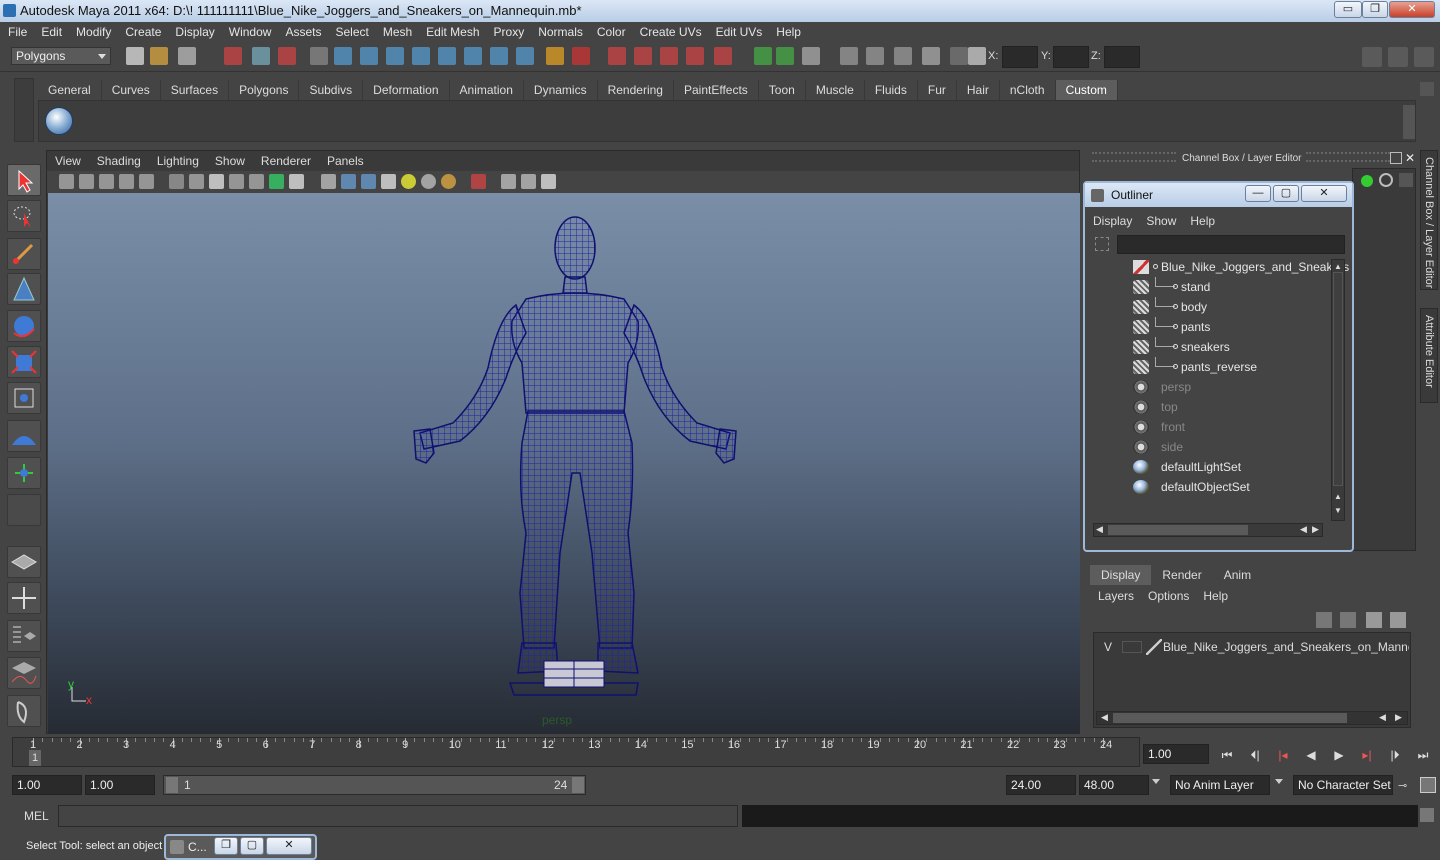 This screenshot has width=1440, height=860. Describe the element at coordinates (120, 785) in the screenshot. I see `playback-start-field: 1.00` at that location.